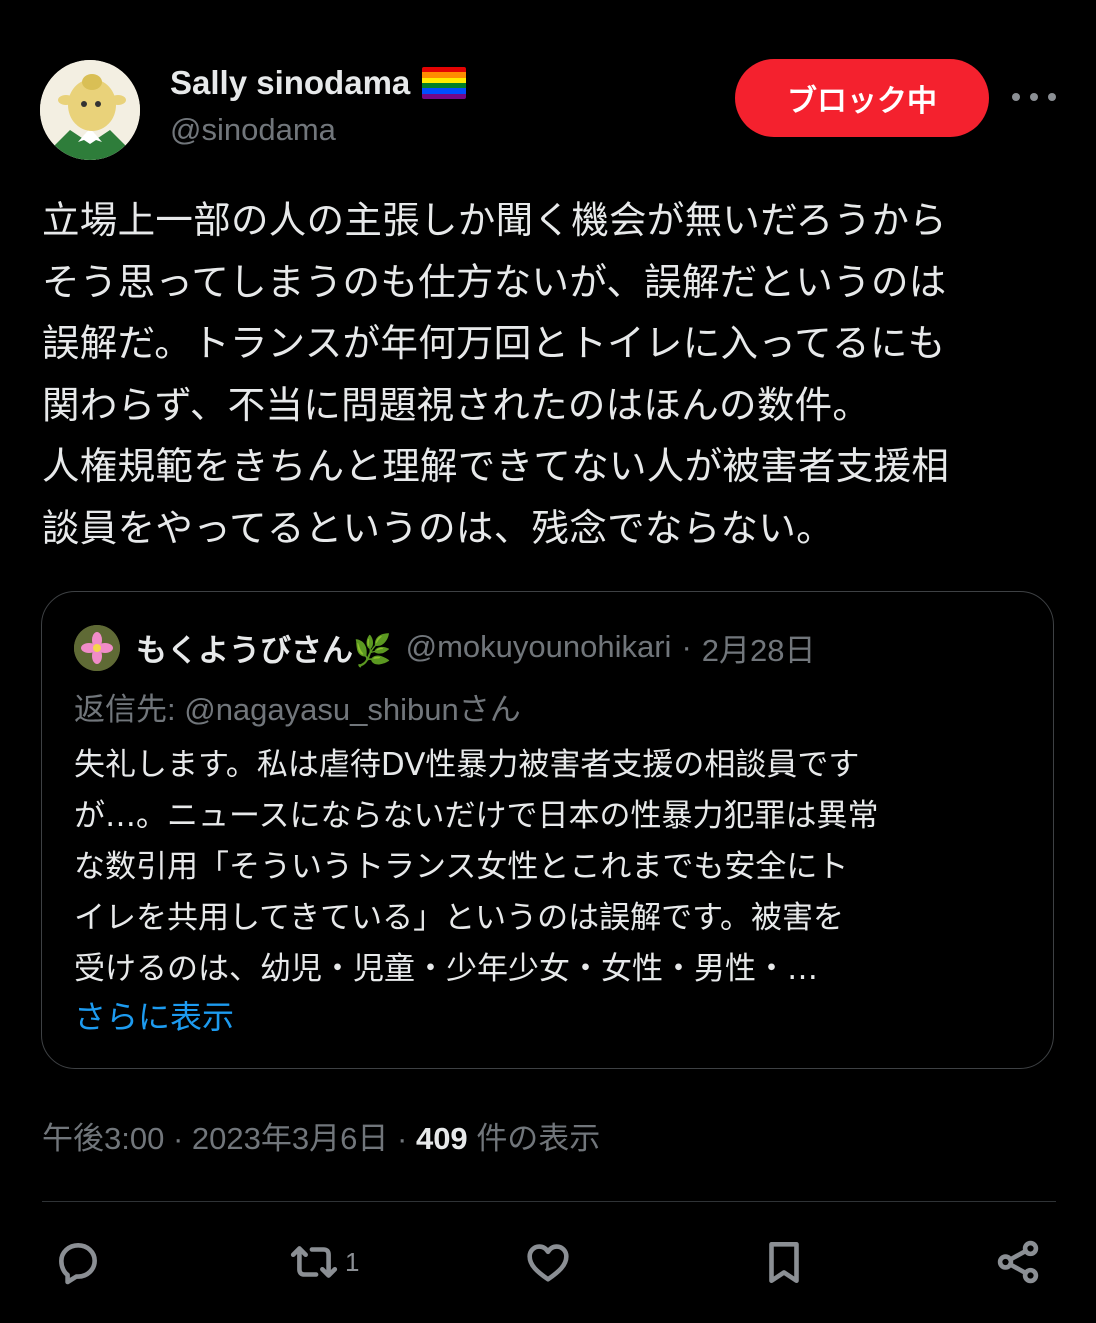 Image resolution: width=1096 pixels, height=1323 pixels. I want to click on quoted-reply-to: 返信先: @nagayasu_shibunさん, so click(297, 709).